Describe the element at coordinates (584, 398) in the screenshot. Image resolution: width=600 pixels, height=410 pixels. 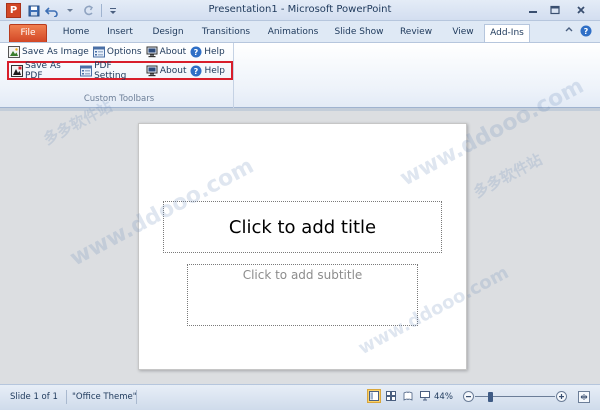
I see `fit-to-window-icon` at that location.